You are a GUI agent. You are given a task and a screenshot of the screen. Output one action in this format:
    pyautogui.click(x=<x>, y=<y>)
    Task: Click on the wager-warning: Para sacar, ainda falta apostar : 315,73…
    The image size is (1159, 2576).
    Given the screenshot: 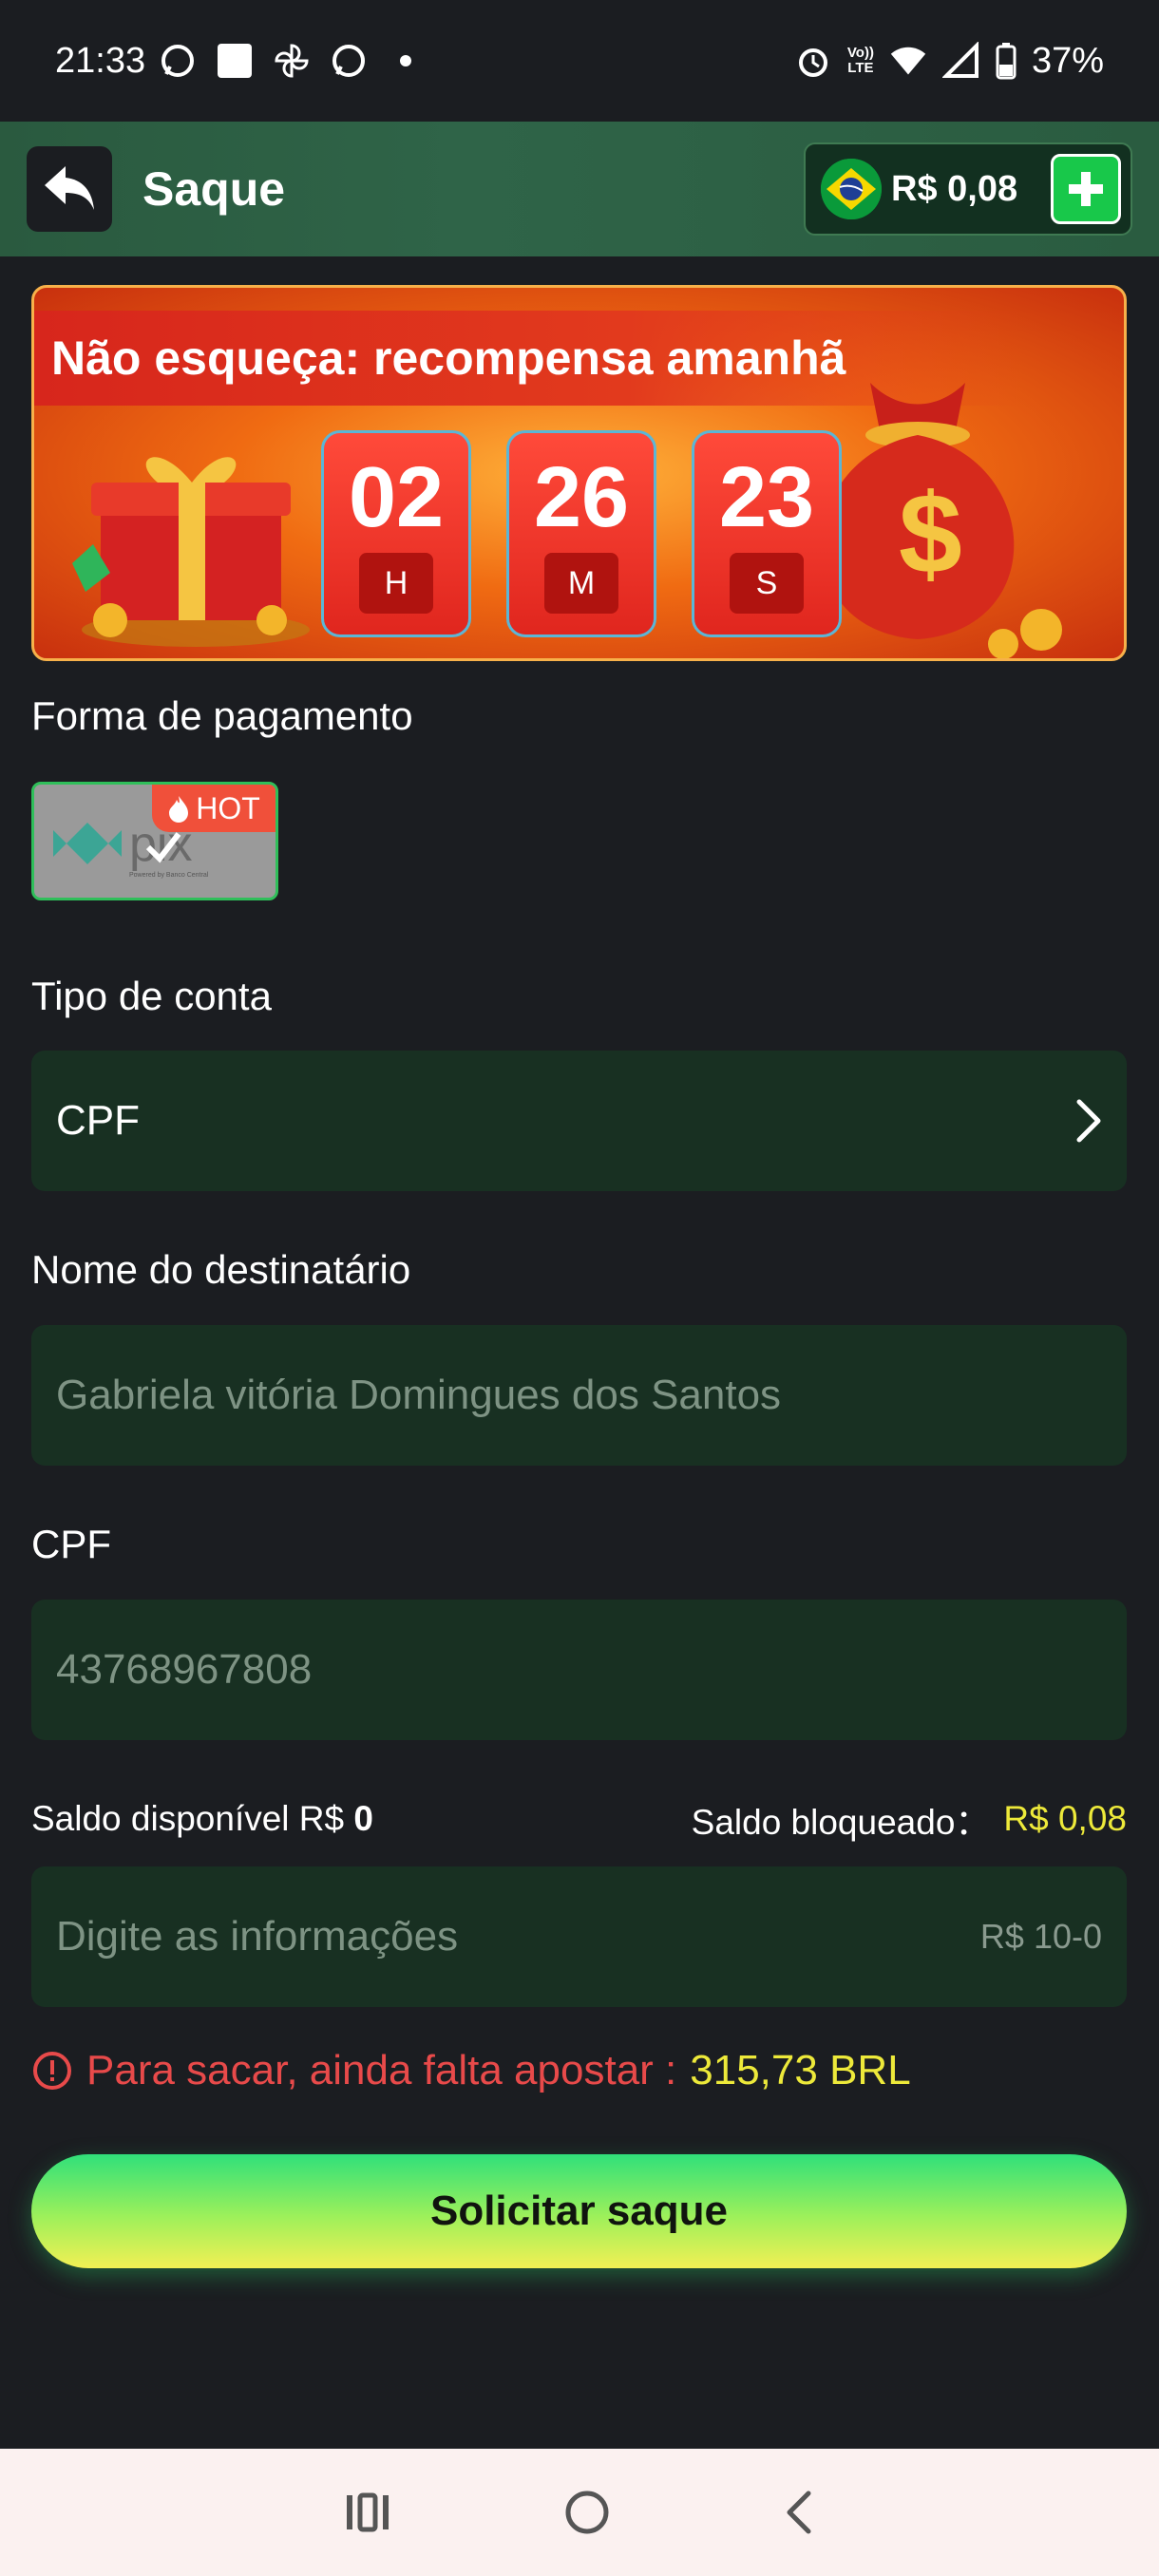 What is the action you would take?
    pyautogui.click(x=471, y=2070)
    